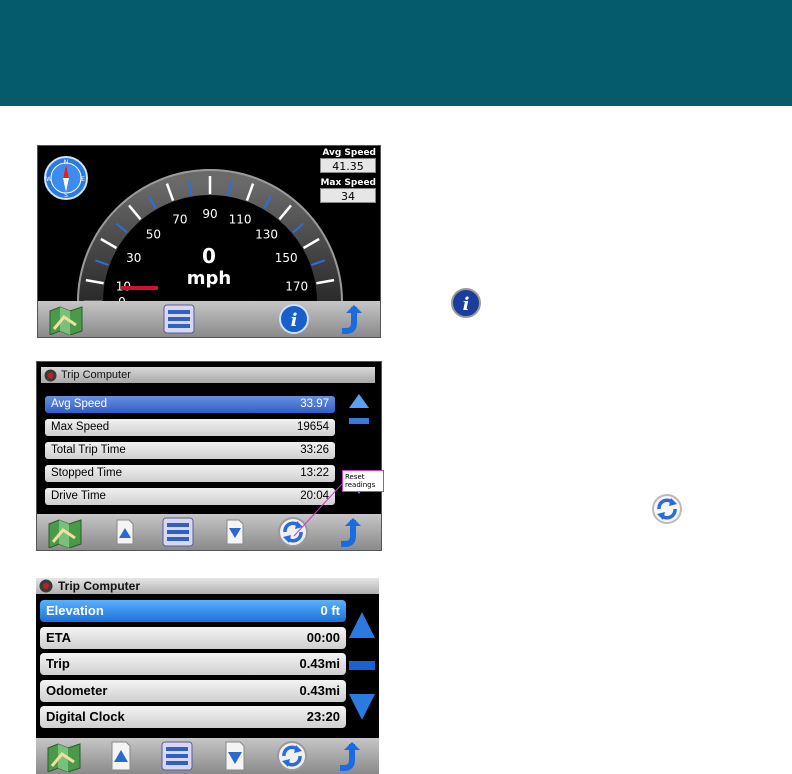 The image size is (792, 774). I want to click on row-label: Max Speed, so click(80, 427).